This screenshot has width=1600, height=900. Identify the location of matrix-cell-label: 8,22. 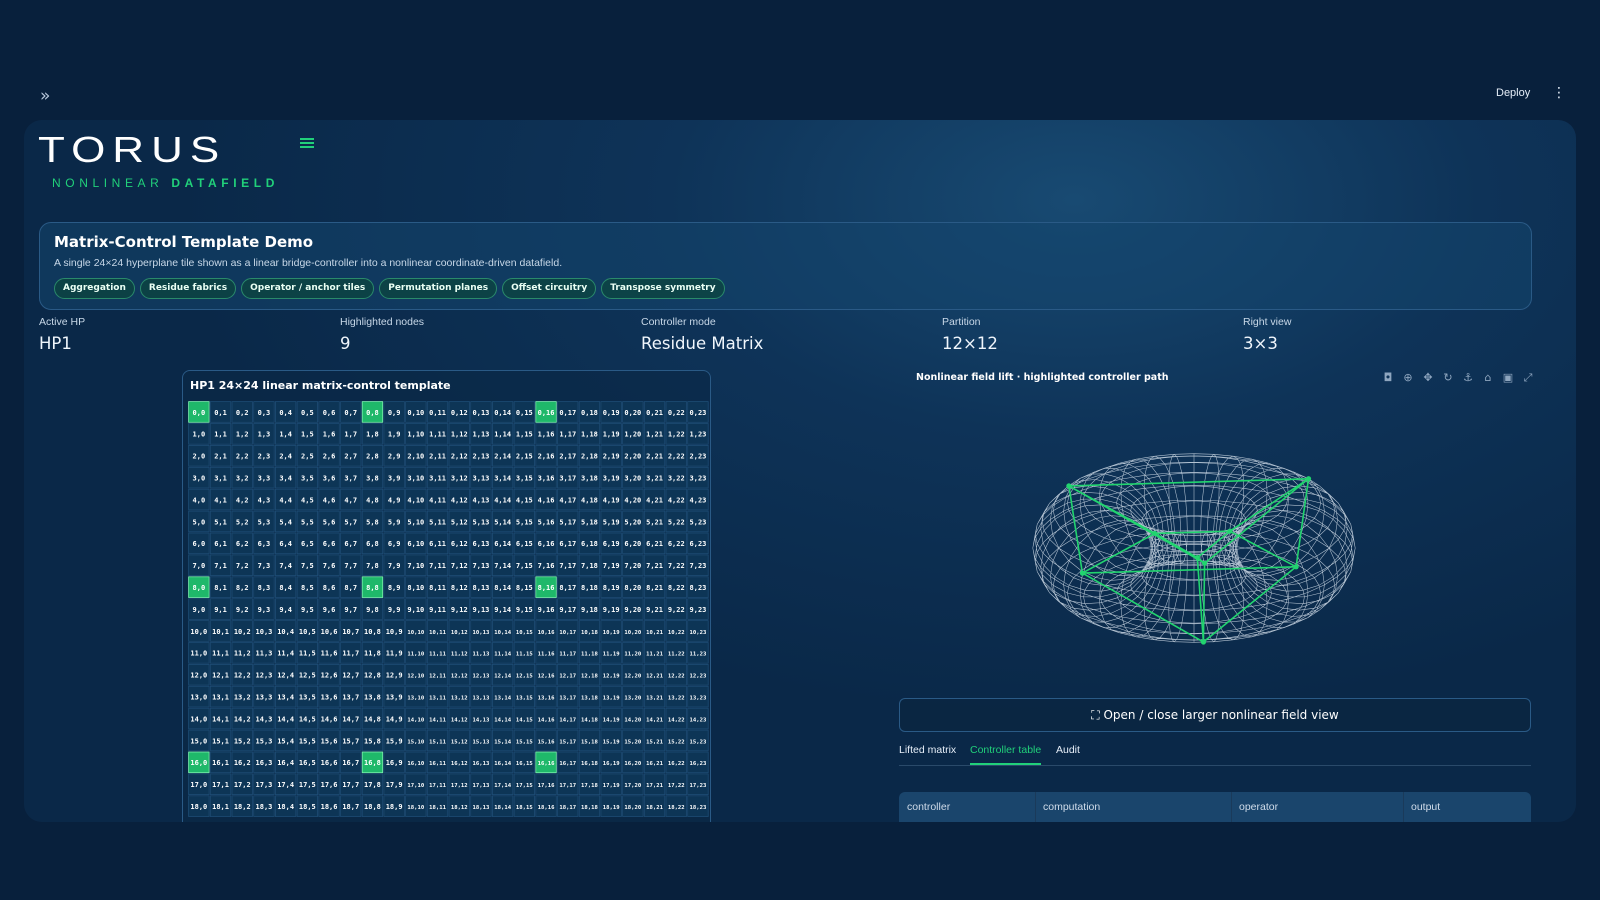
(676, 588).